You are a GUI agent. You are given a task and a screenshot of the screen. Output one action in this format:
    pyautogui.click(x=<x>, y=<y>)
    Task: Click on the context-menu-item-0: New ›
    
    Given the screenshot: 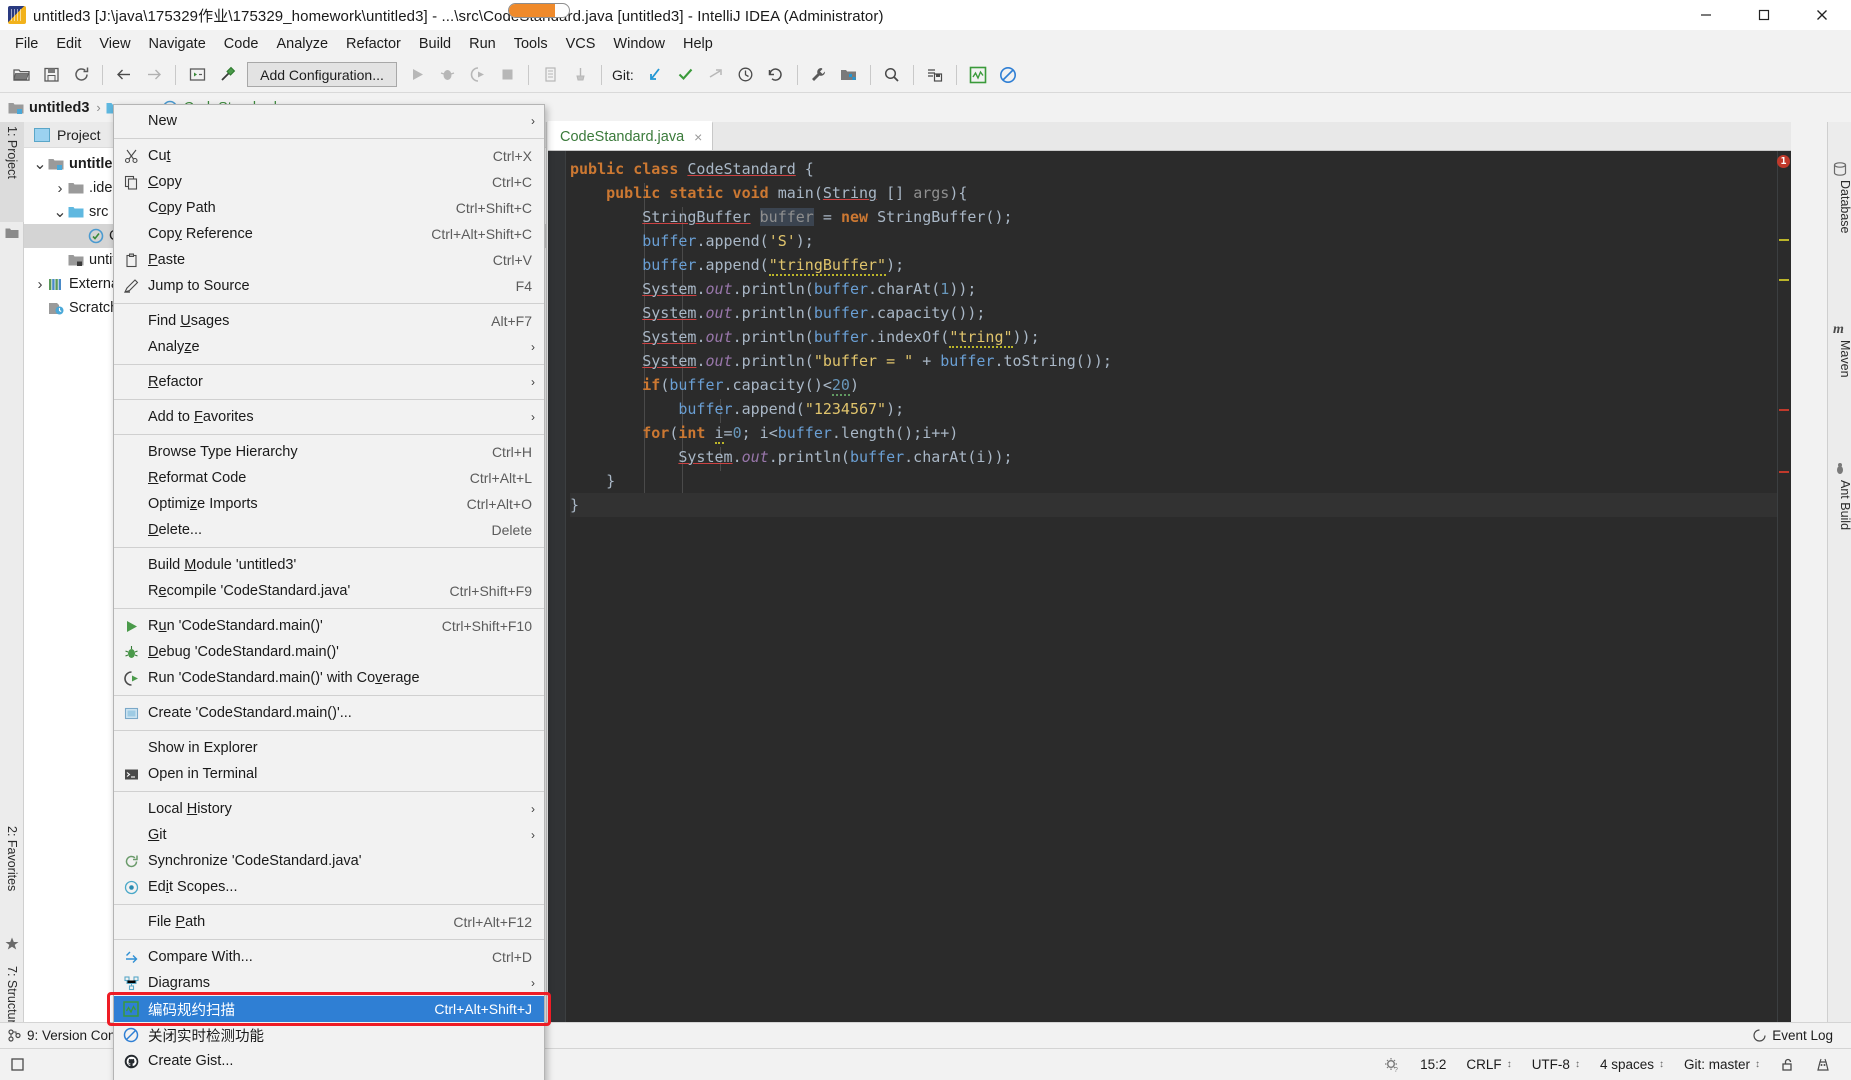 What is the action you would take?
    pyautogui.click(x=329, y=121)
    